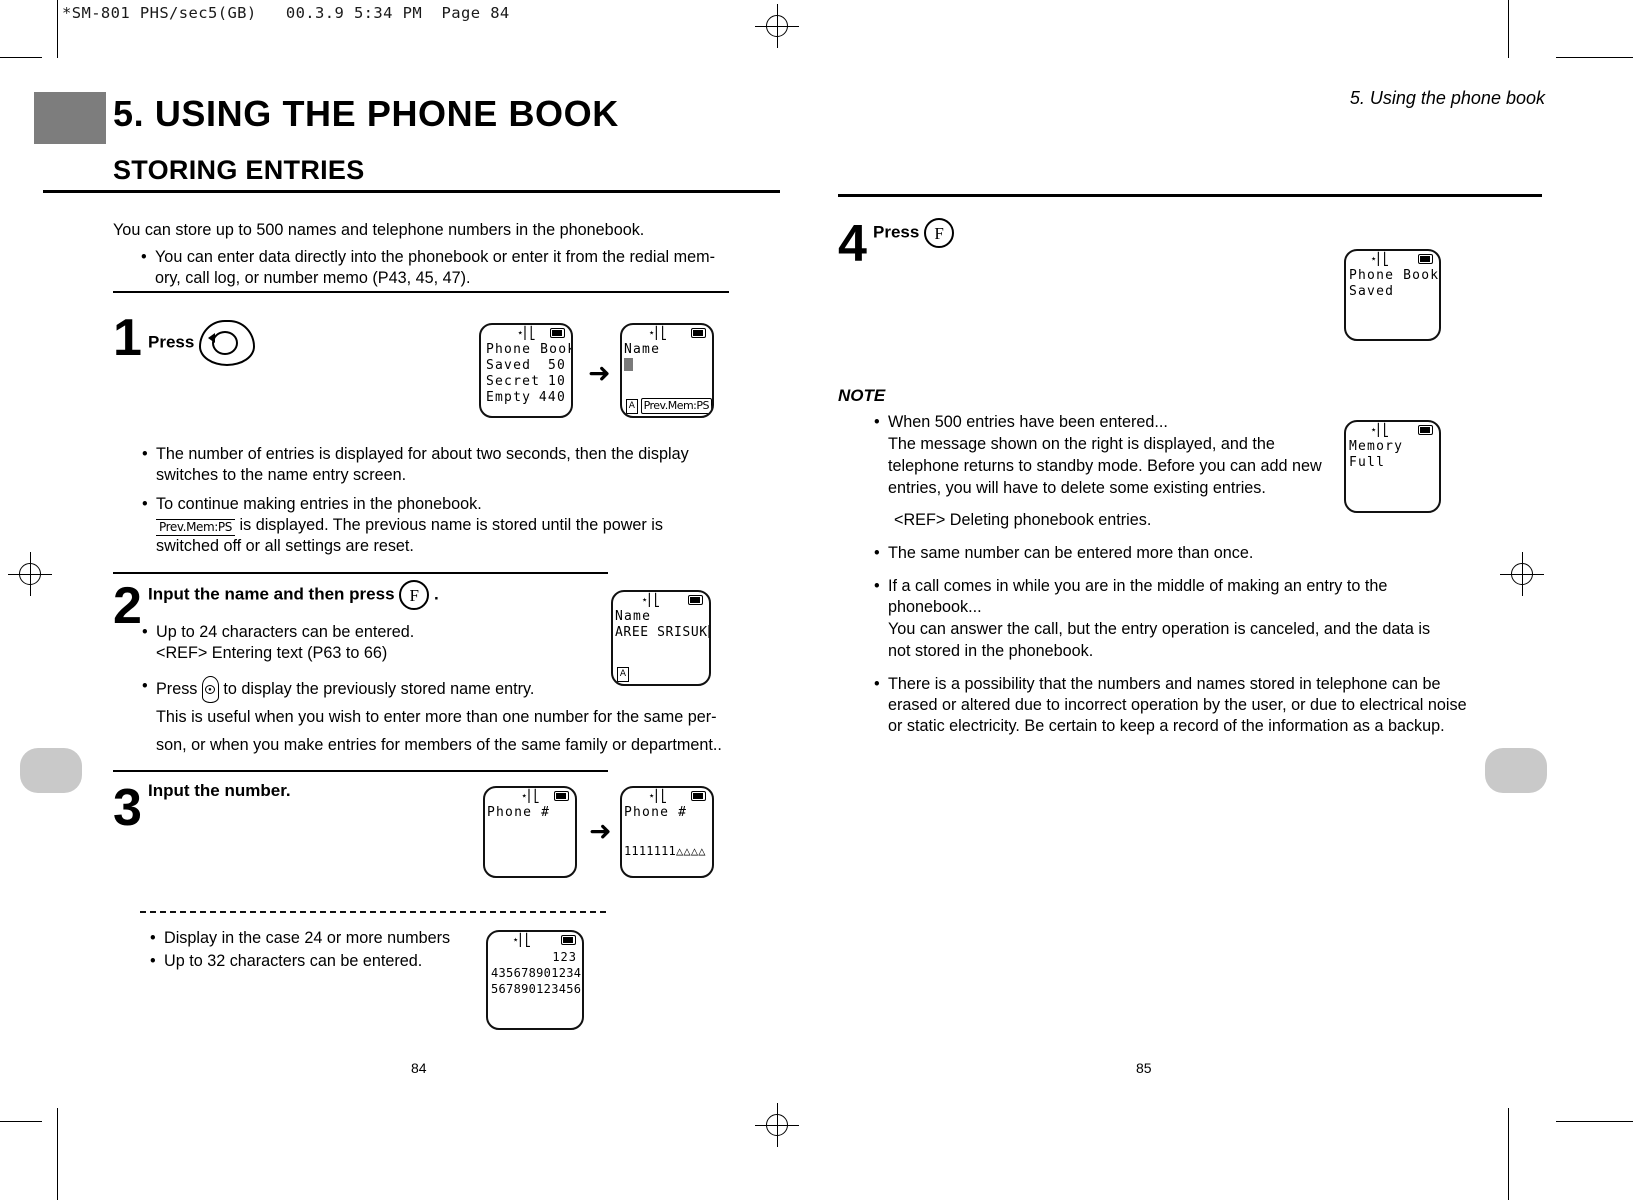 Image resolution: width=1633 pixels, height=1200 pixels. Describe the element at coordinates (564, 957) in the screenshot. I see `lcd-number-line-1: 123` at that location.